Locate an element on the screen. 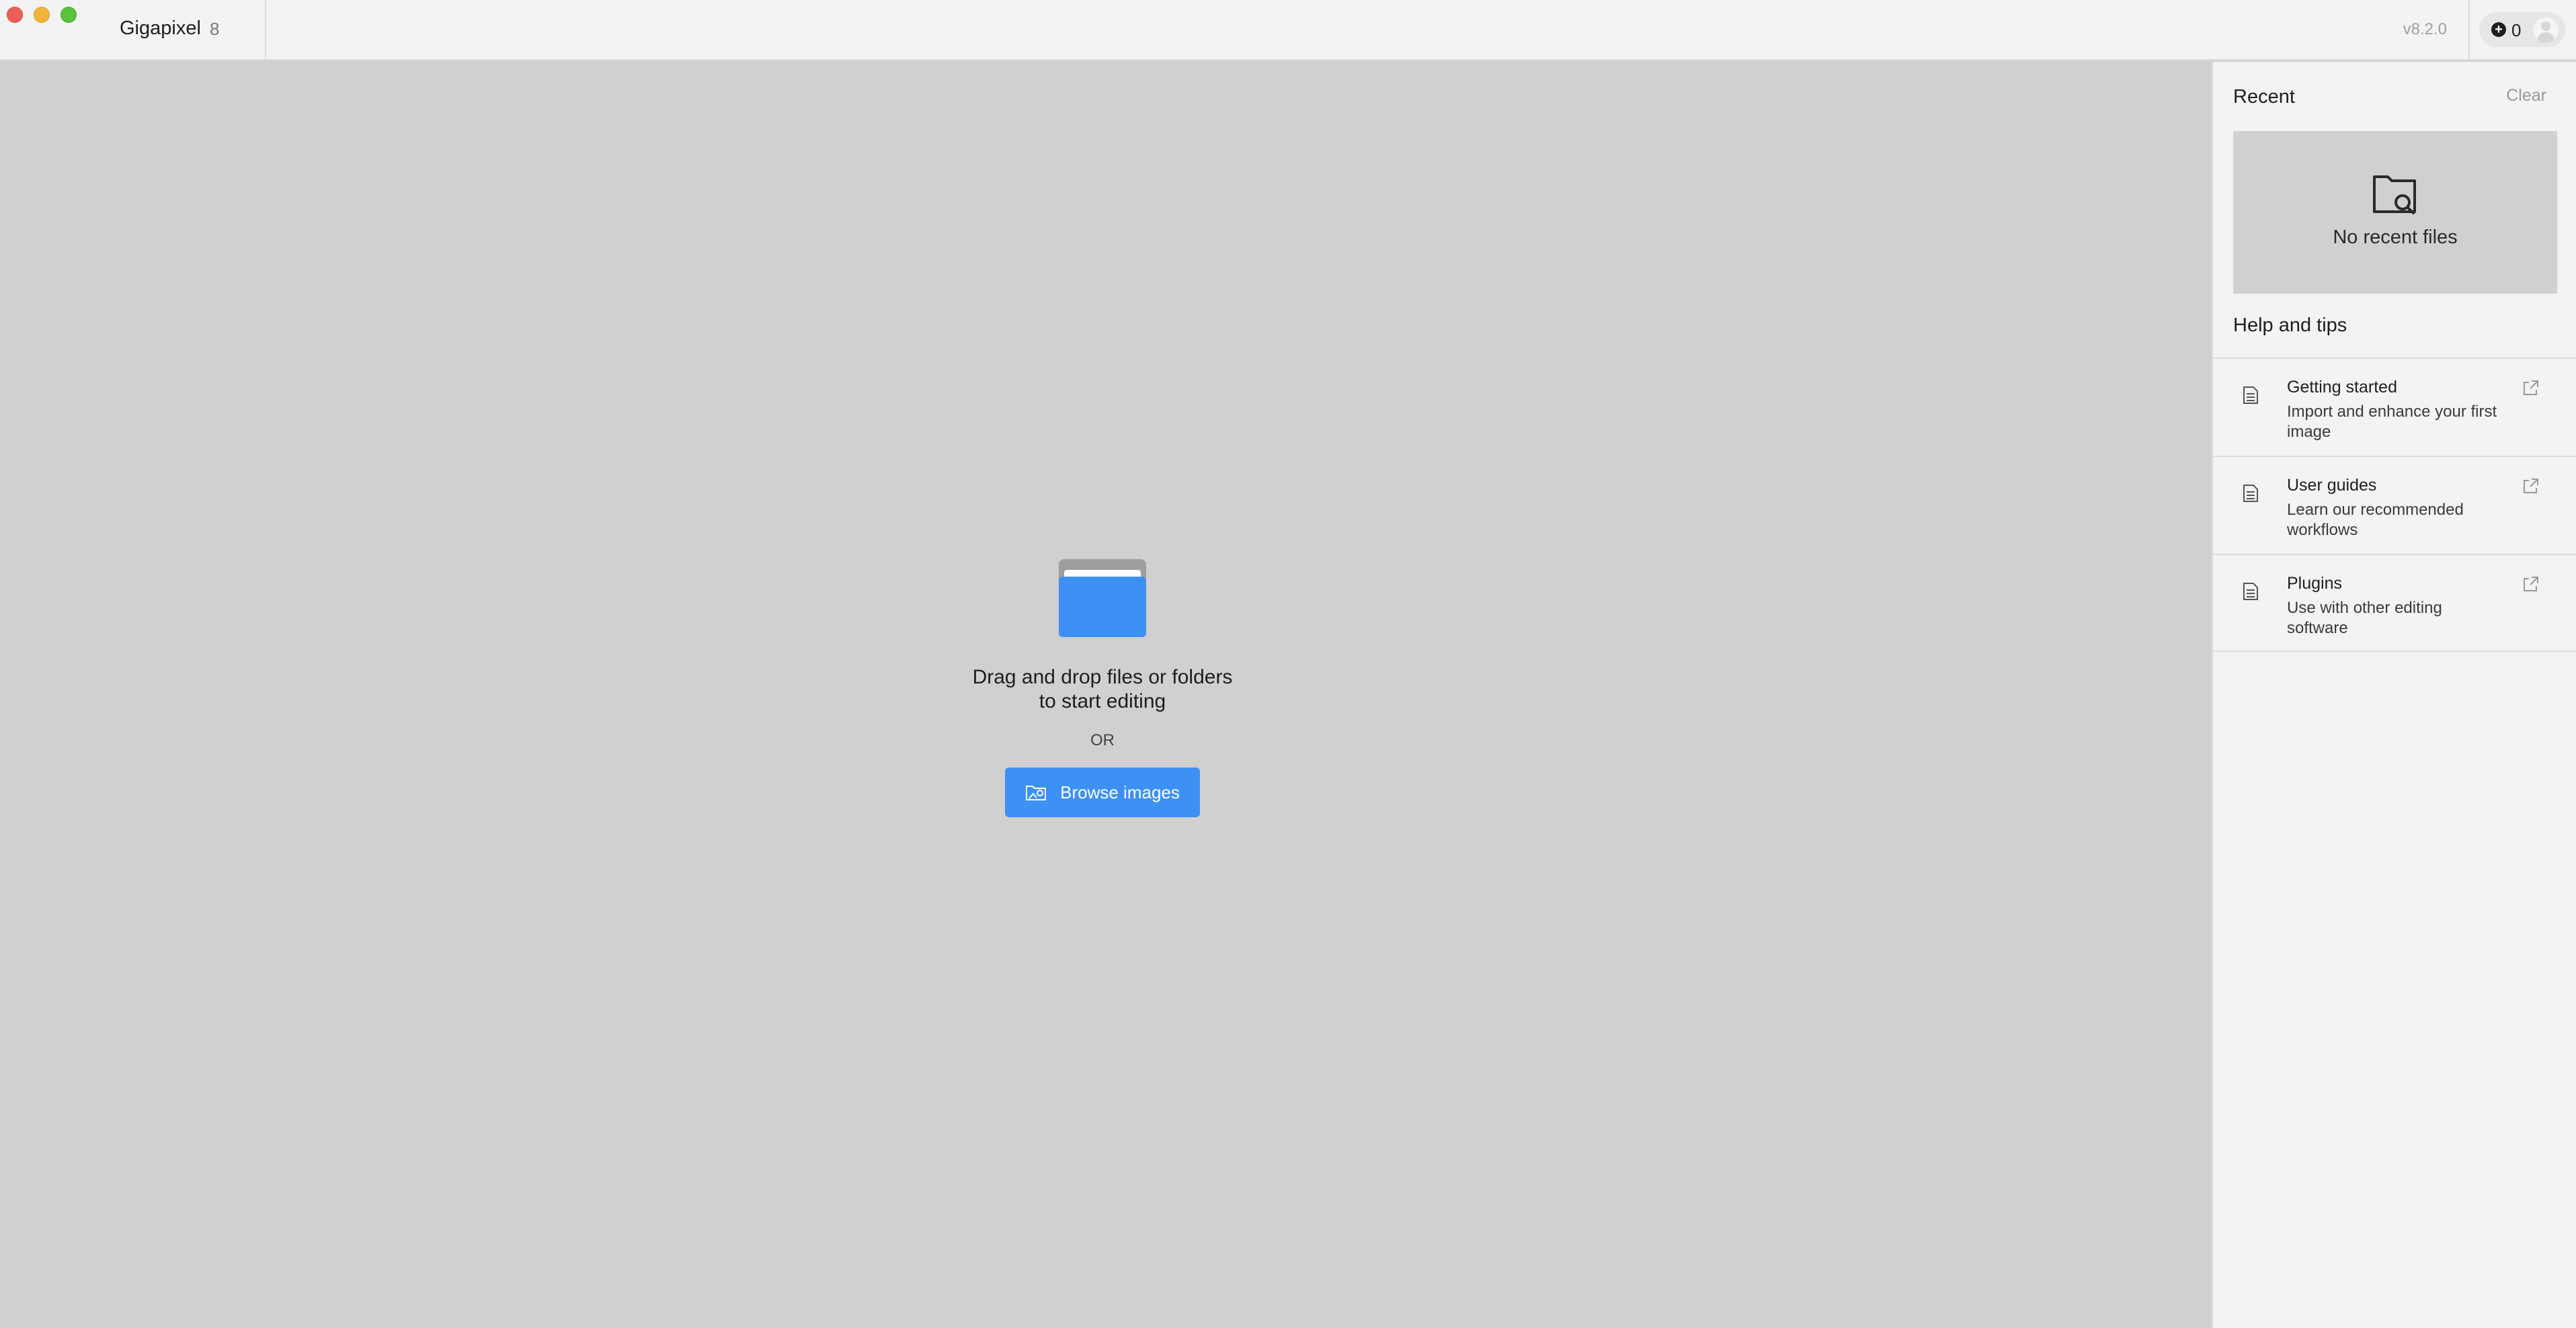 This screenshot has width=2576, height=1328. image-folder-icon is located at coordinates (1036, 793).